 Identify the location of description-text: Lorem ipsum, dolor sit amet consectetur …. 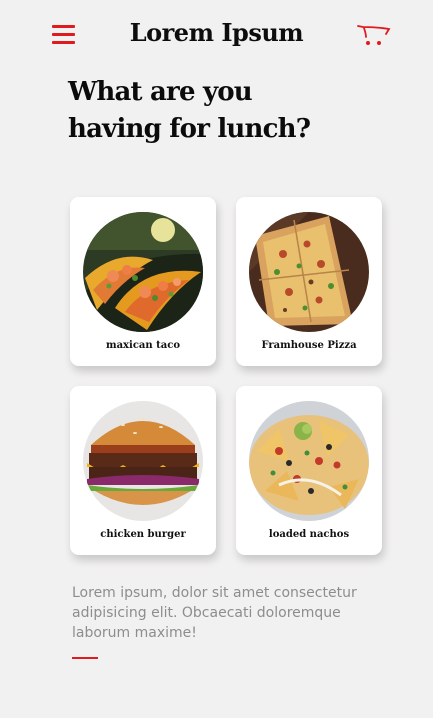
(214, 613).